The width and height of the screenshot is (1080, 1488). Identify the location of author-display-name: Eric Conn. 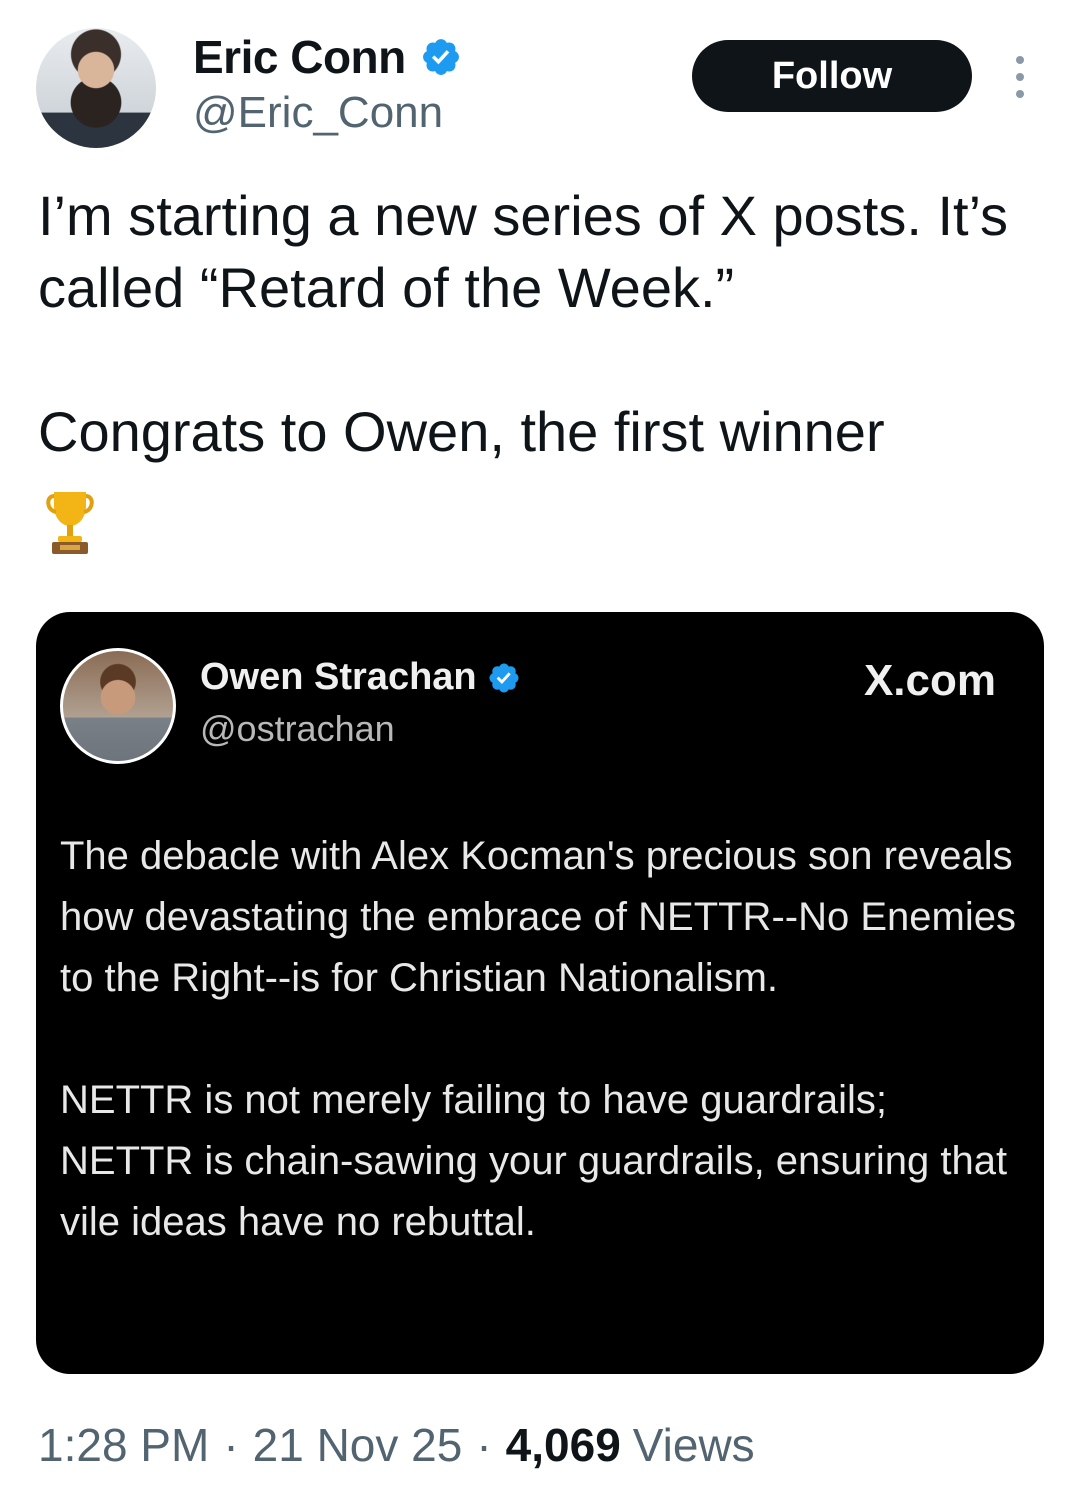
(299, 57).